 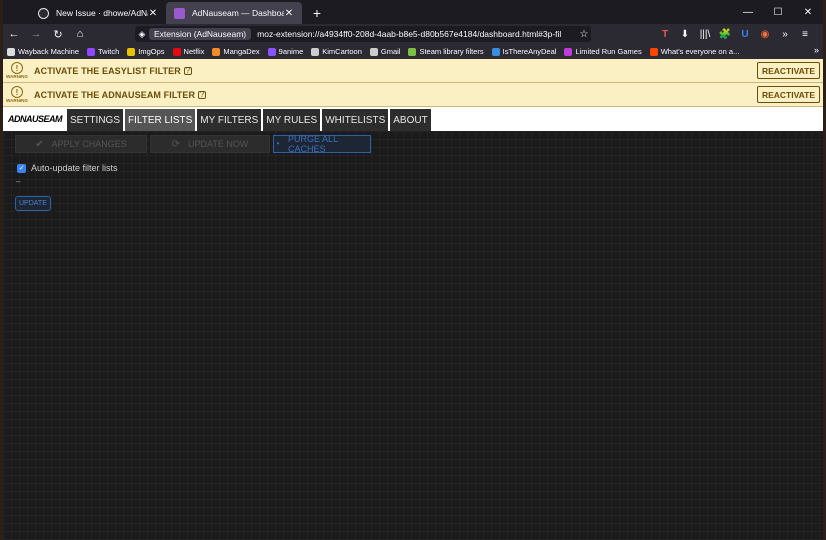 What do you see at coordinates (194, 51) in the screenshot?
I see `bookmark-label: Netflix` at bounding box center [194, 51].